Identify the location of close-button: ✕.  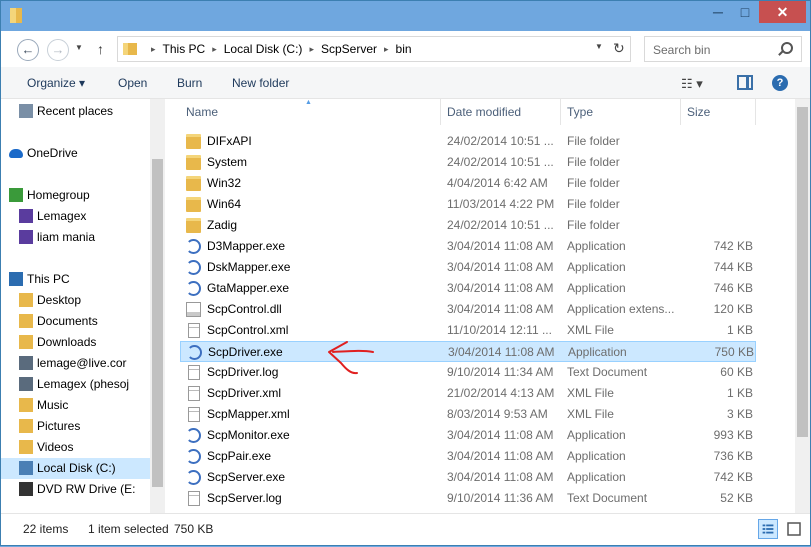
(782, 12).